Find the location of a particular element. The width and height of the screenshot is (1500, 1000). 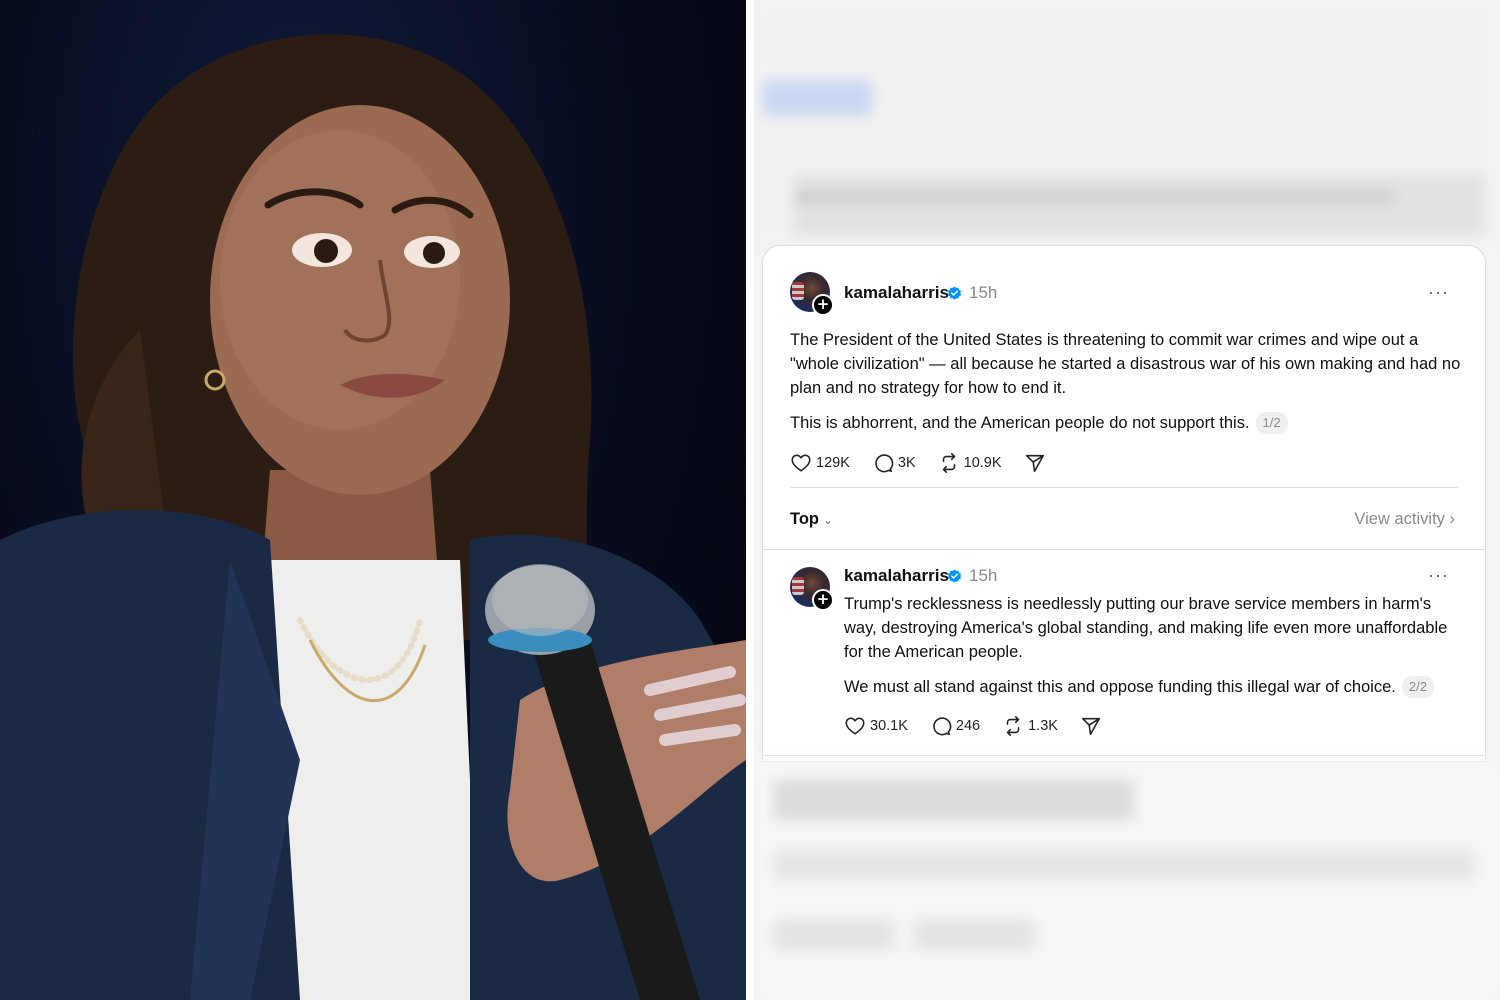

post-actions: 30.1K 246 1.3K is located at coordinates (986, 726).